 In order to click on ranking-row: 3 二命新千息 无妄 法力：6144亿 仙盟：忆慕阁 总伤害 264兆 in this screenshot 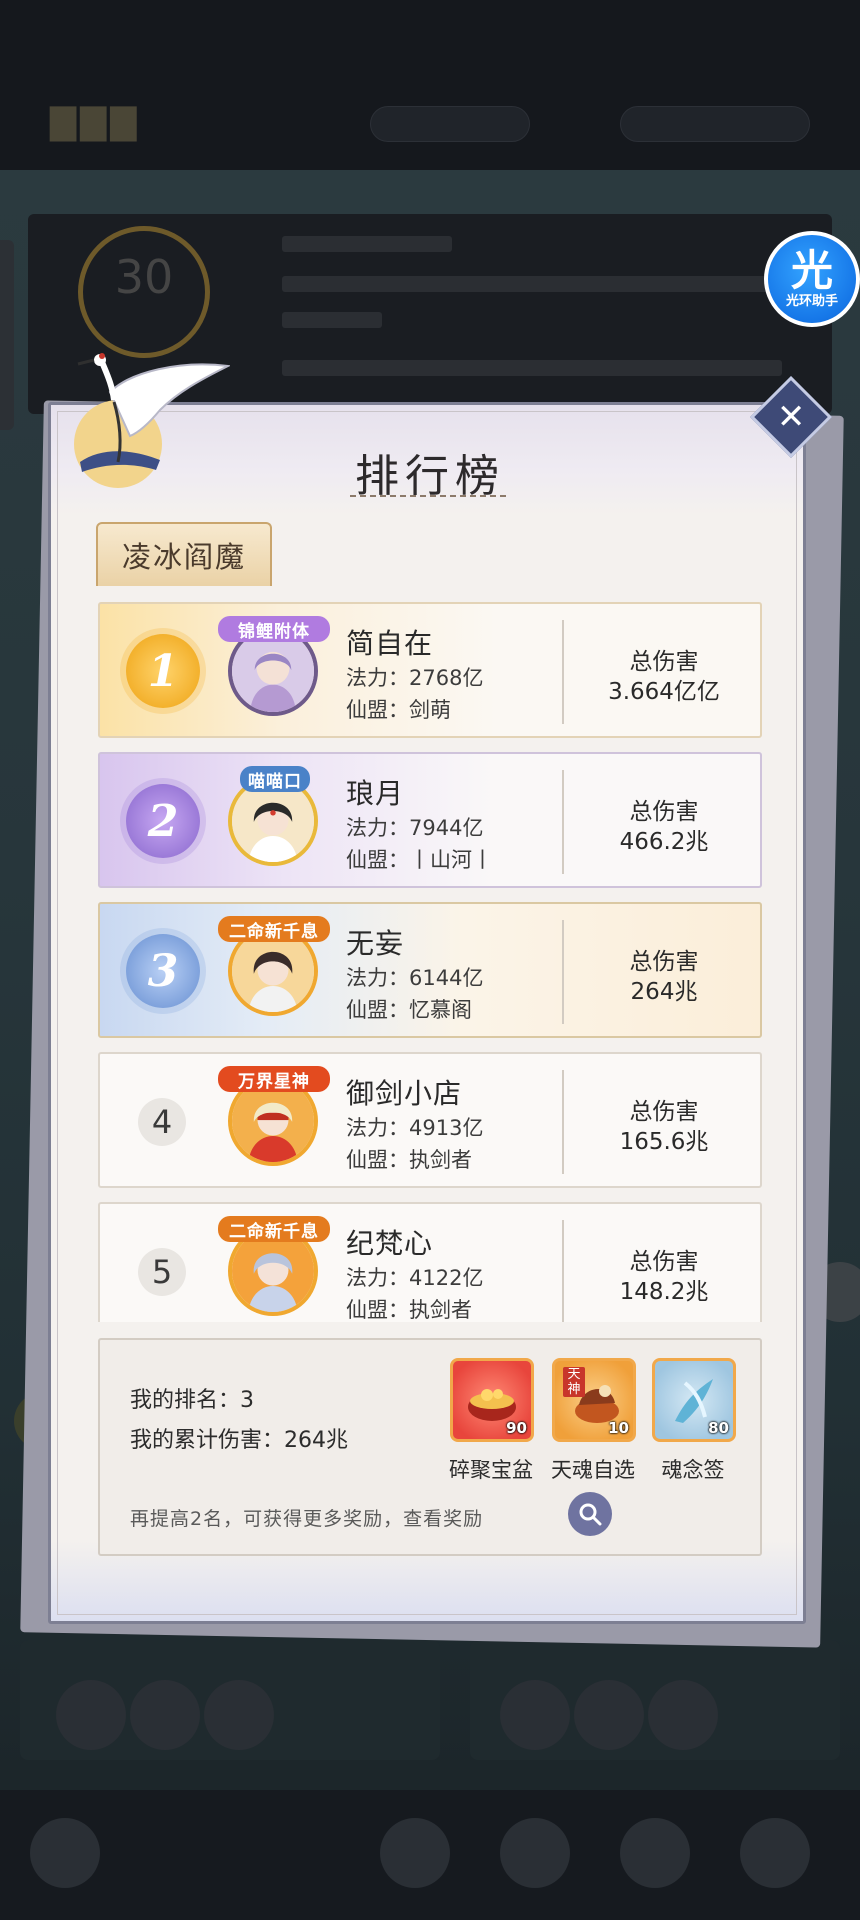, I will do `click(430, 970)`.